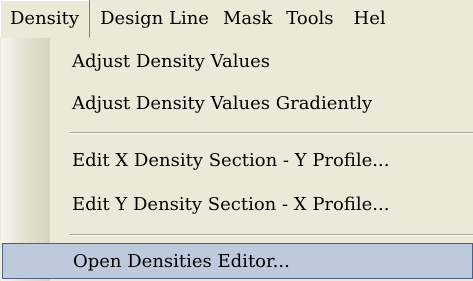 The image size is (473, 281). Describe the element at coordinates (171, 61) in the screenshot. I see `menu-item-label: Adjust Density Values` at that location.